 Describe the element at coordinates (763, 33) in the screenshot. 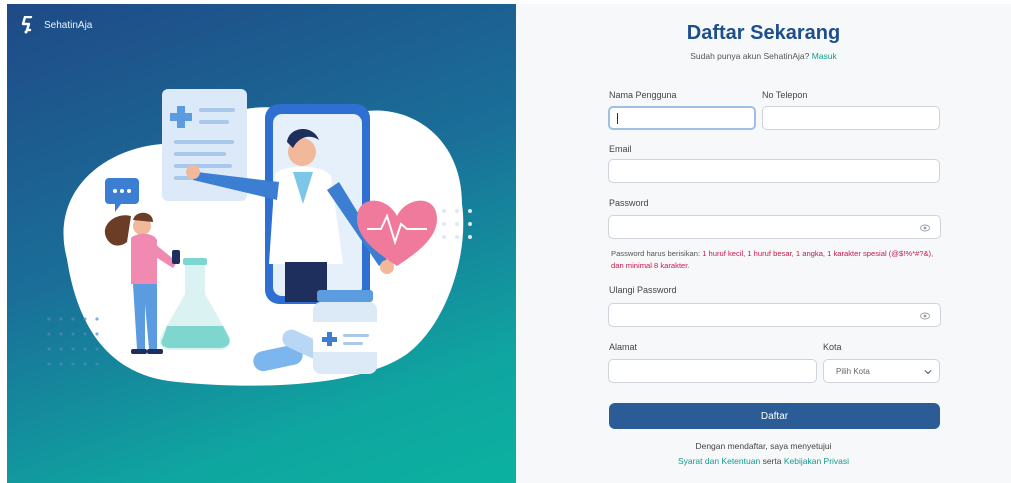

I see `page-title: Daftar Sekarang` at that location.